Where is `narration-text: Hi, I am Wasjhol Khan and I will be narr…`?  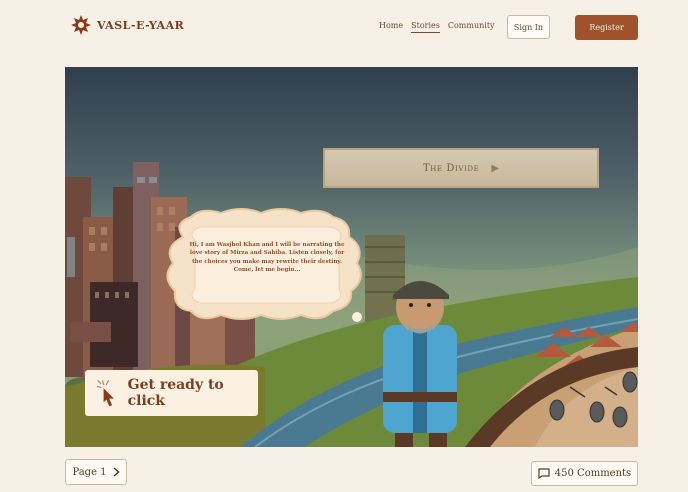
narration-text: Hi, I am Wasjhol Khan and I will be narr… is located at coordinates (267, 258).